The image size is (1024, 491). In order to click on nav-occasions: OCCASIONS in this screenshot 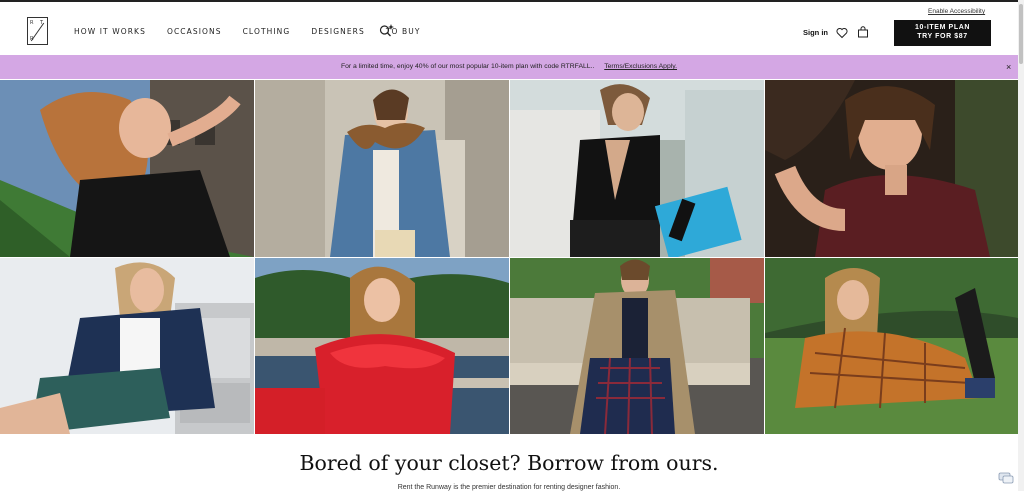, I will do `click(194, 31)`.